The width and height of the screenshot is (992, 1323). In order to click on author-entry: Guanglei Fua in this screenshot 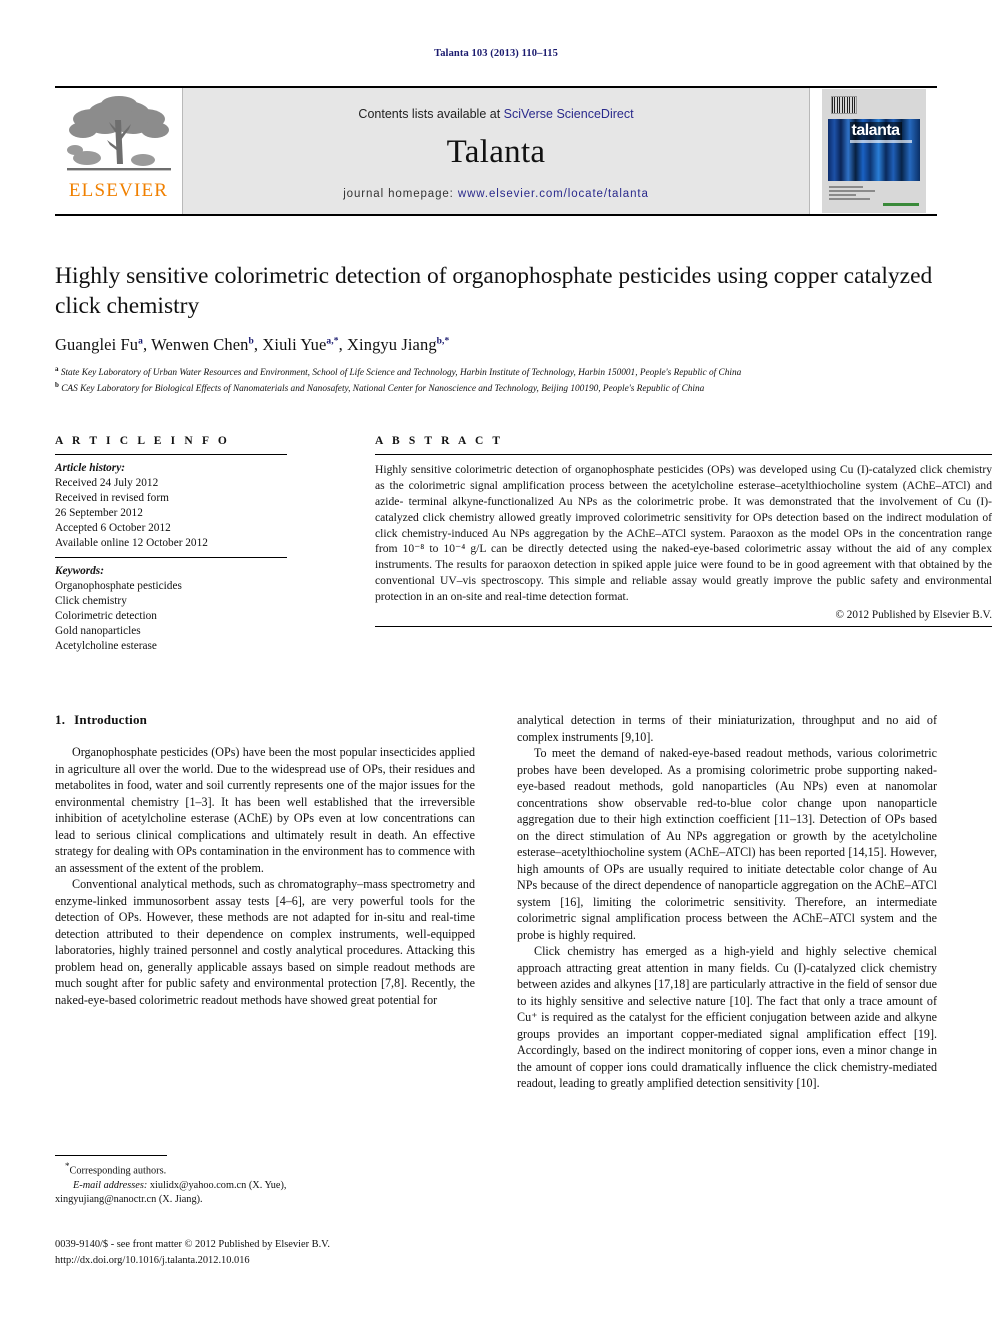, I will do `click(99, 344)`.